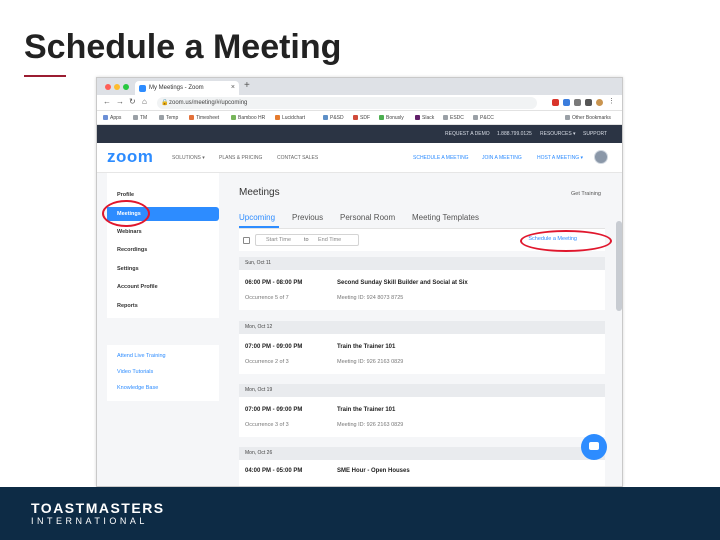 Image resolution: width=720 pixels, height=540 pixels. Describe the element at coordinates (422, 390) in the screenshot. I see `day-header: Mon, Oct 19` at that location.